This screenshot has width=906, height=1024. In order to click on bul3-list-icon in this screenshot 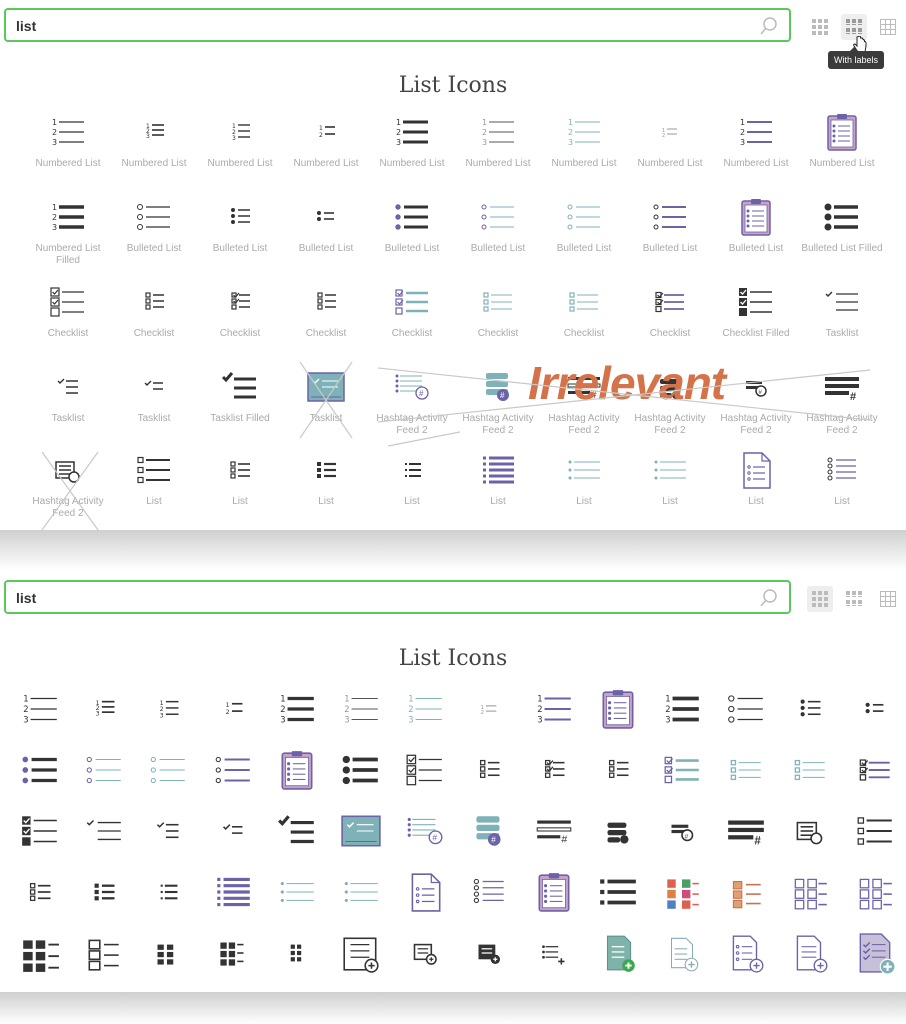, I will do `click(874, 708)`.